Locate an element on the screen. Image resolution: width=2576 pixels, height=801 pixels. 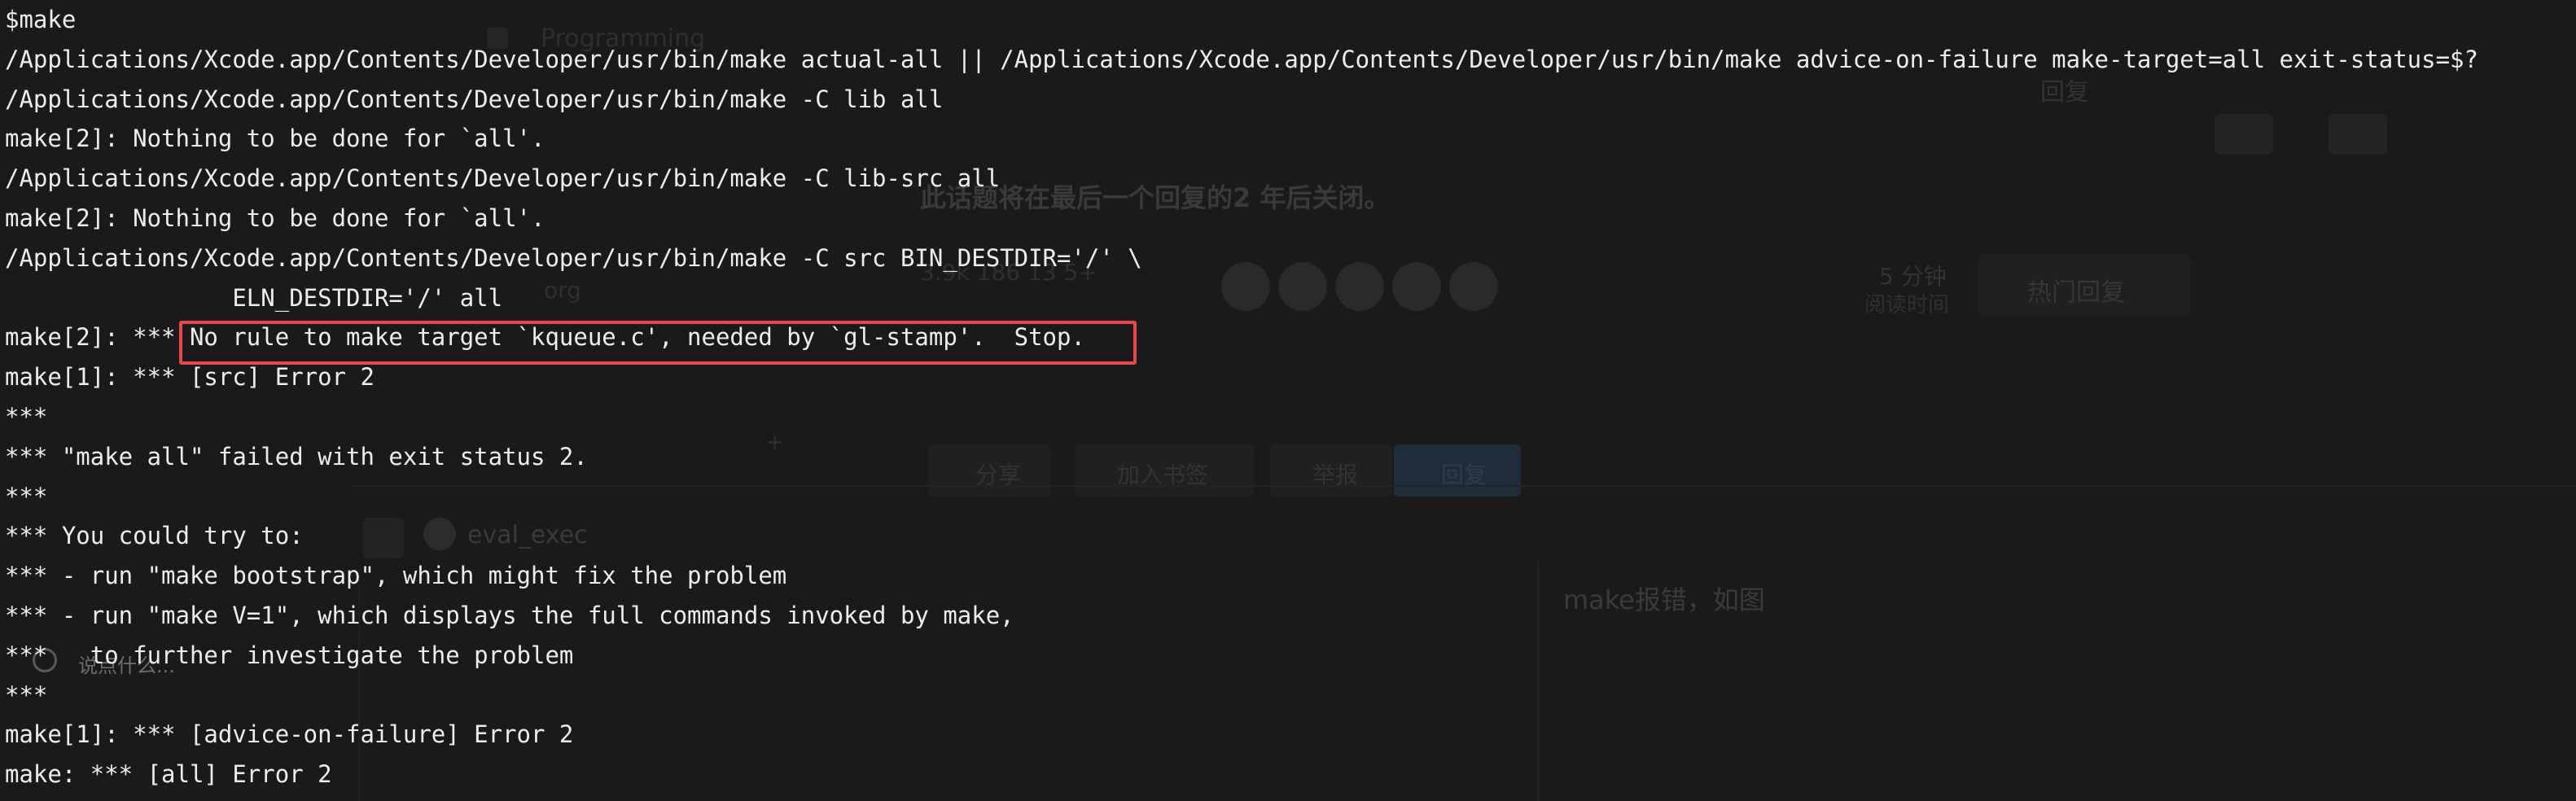
terminal-line: ELN_DESTDIR='/' all is located at coordinates (254, 297).